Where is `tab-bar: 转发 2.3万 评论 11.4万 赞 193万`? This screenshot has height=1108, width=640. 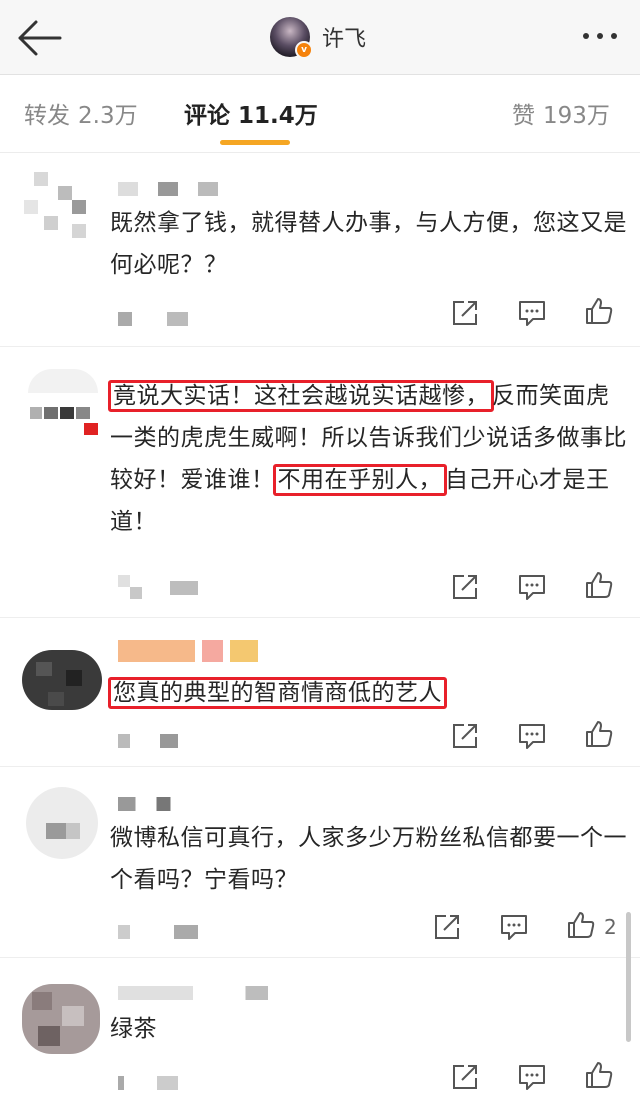 tab-bar: 转发 2.3万 评论 11.4万 赞 193万 is located at coordinates (320, 113).